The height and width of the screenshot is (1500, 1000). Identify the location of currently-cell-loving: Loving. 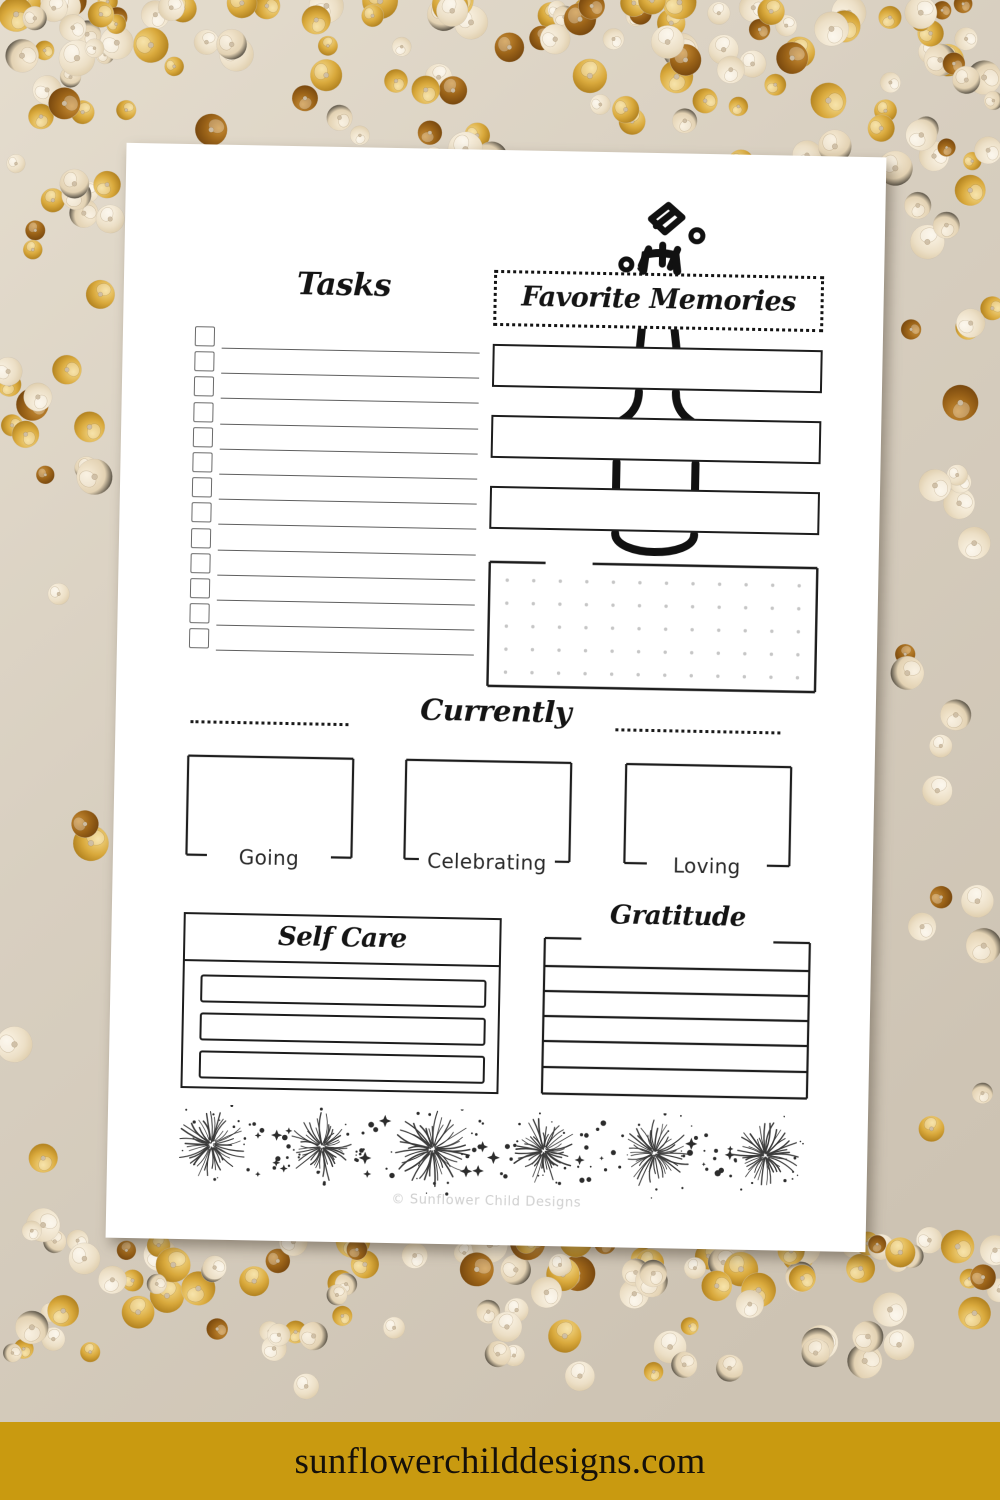
(708, 820).